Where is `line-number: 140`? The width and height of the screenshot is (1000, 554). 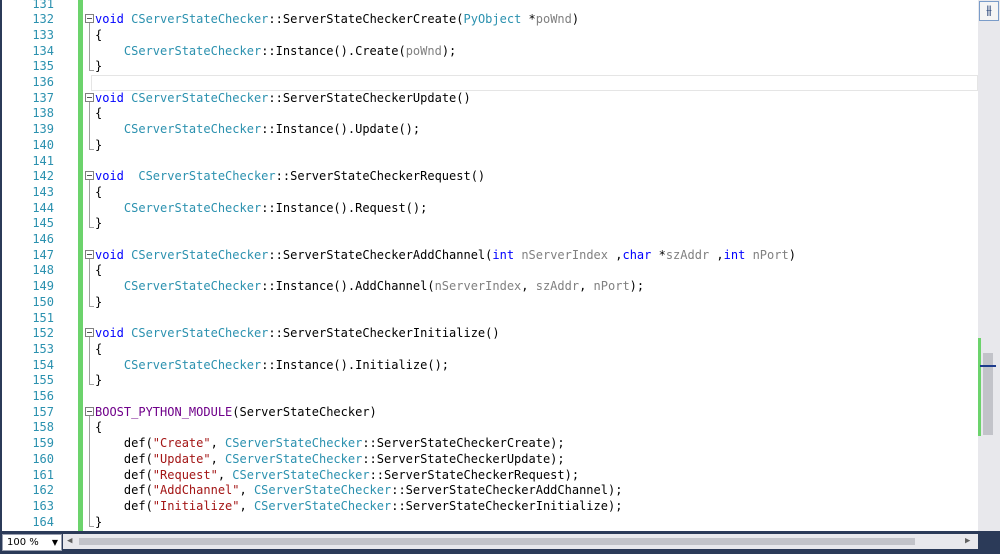 line-number: 140 is located at coordinates (43, 144).